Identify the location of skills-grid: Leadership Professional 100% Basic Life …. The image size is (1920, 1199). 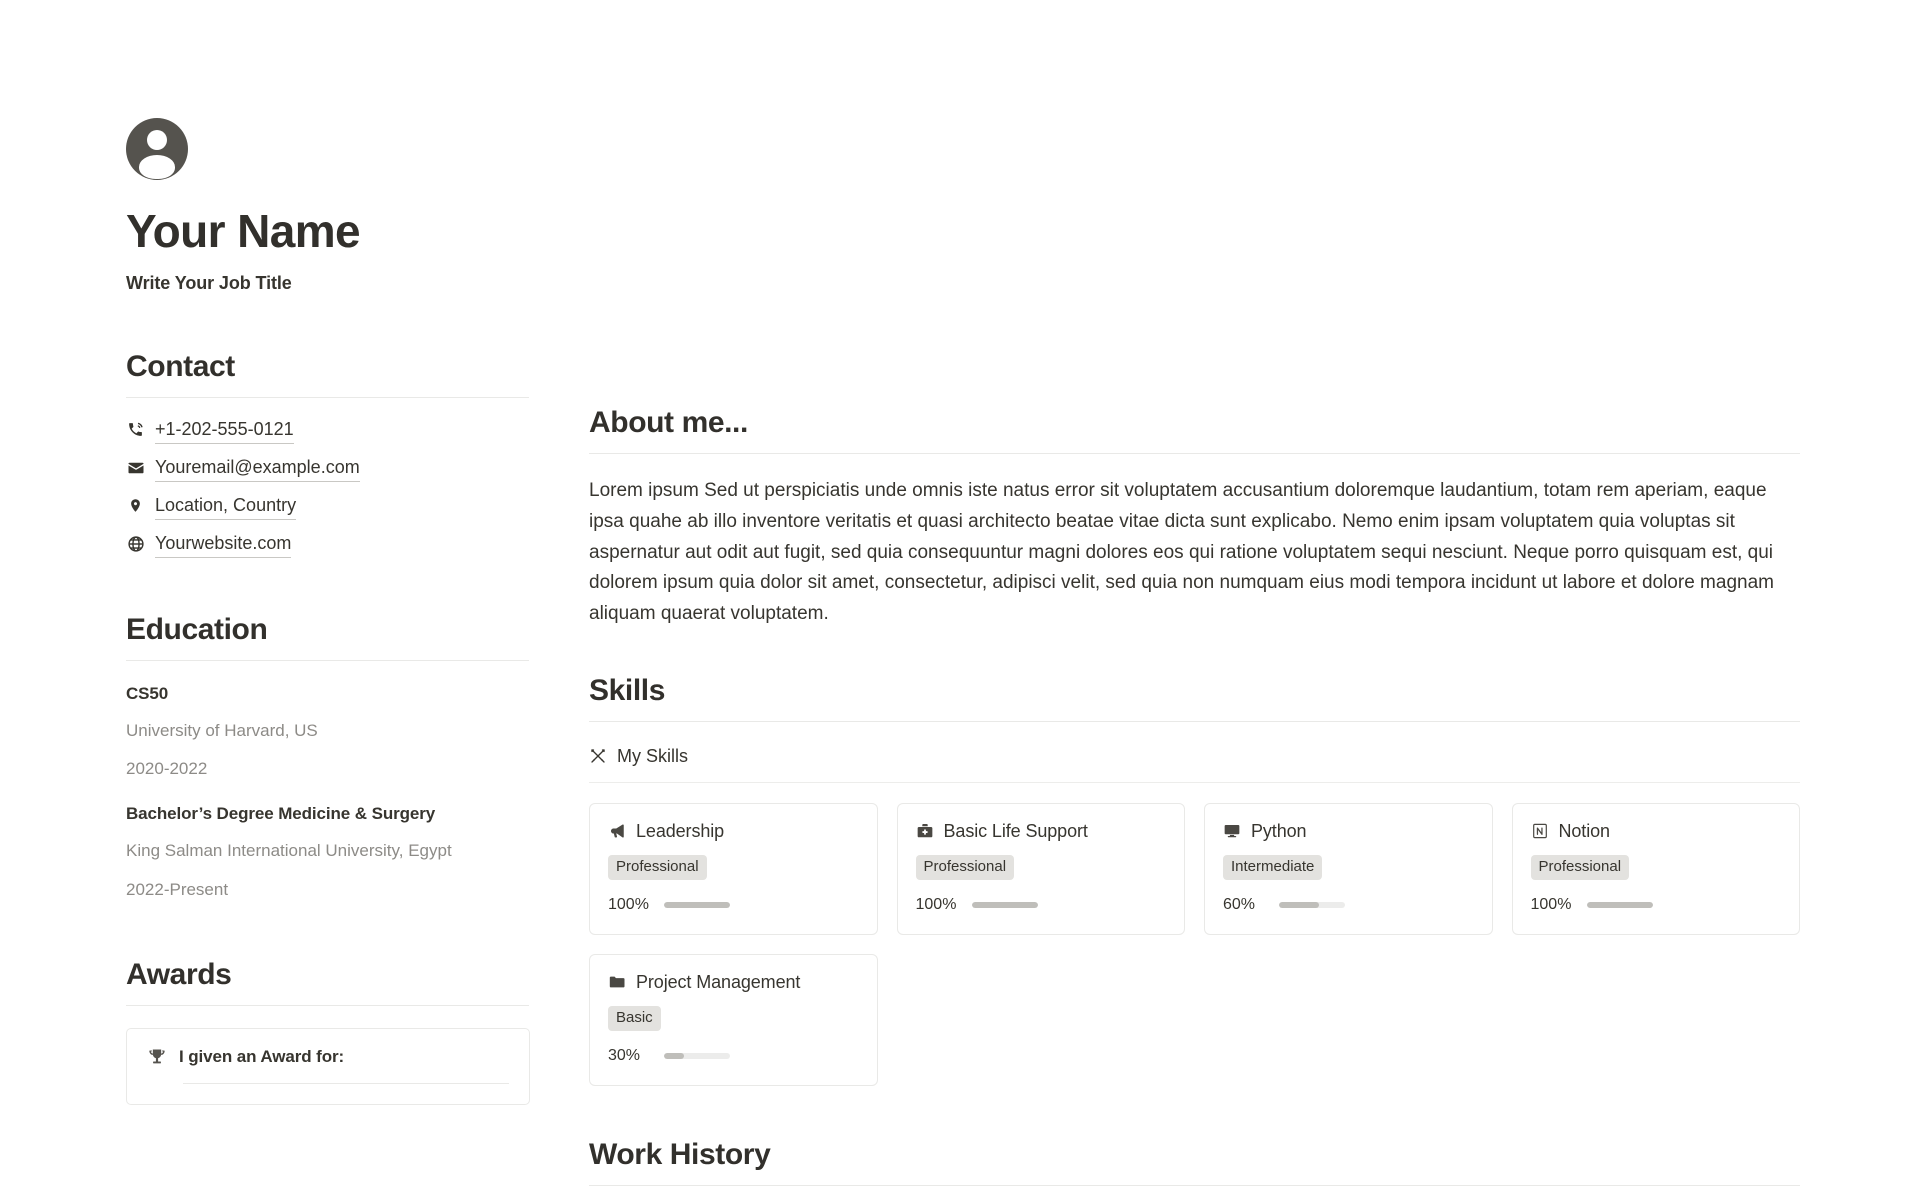
(1194, 944).